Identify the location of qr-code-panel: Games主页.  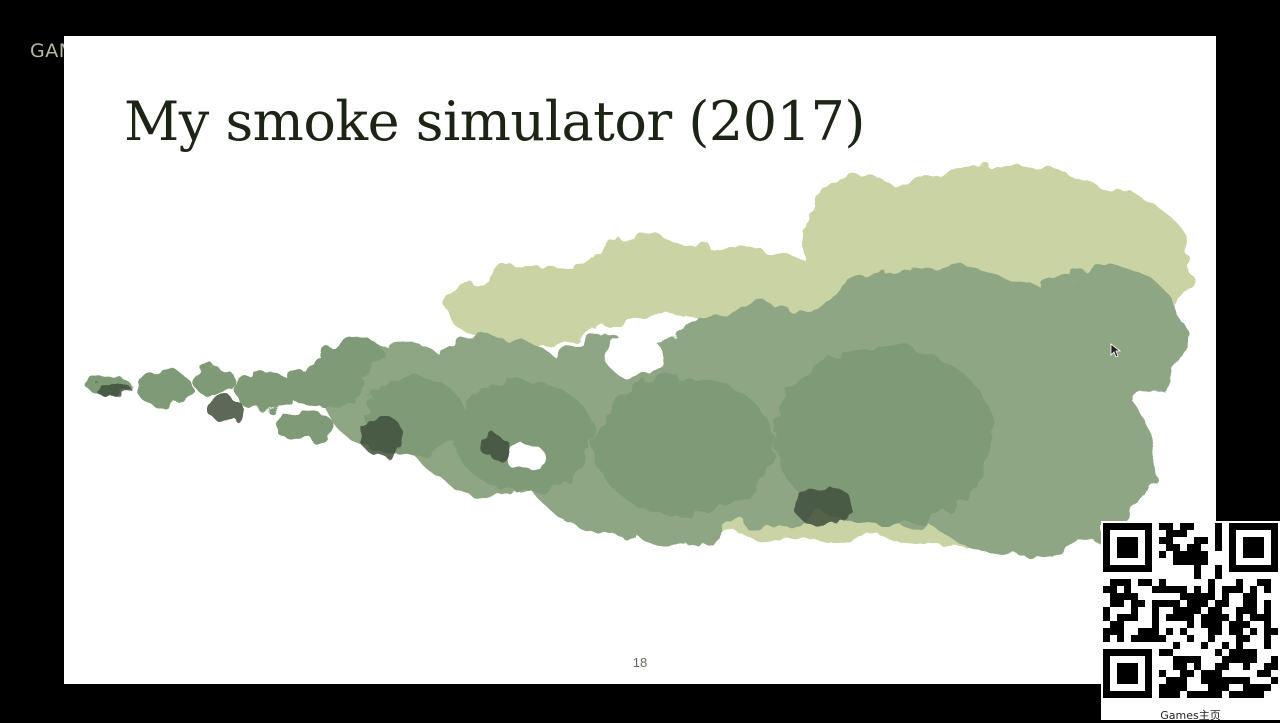
(1190, 621).